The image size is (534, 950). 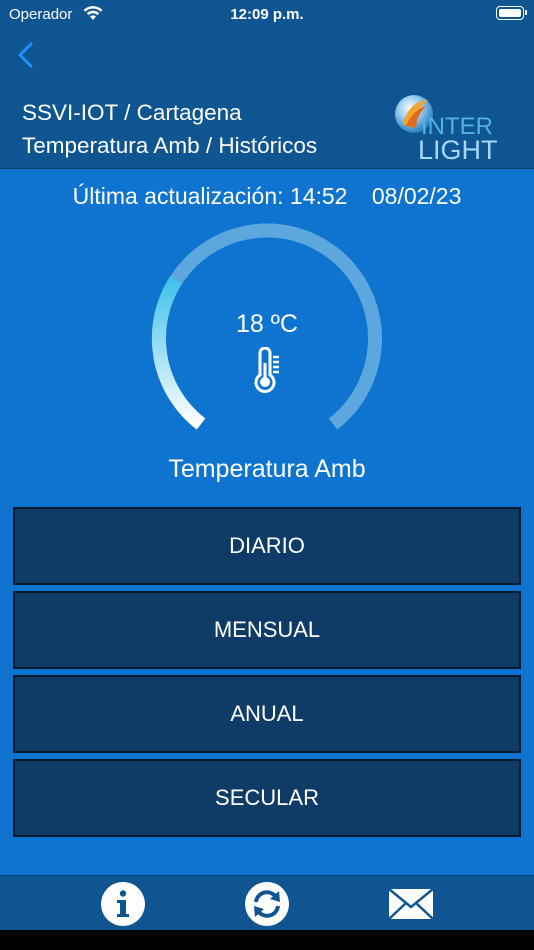 What do you see at coordinates (170, 145) in the screenshot?
I see `title-line-section: Temperatura Amb / Históricos` at bounding box center [170, 145].